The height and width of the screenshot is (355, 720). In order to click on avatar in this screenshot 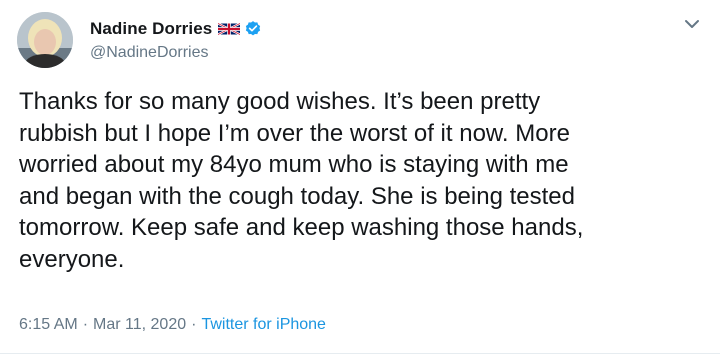, I will do `click(45, 40)`.